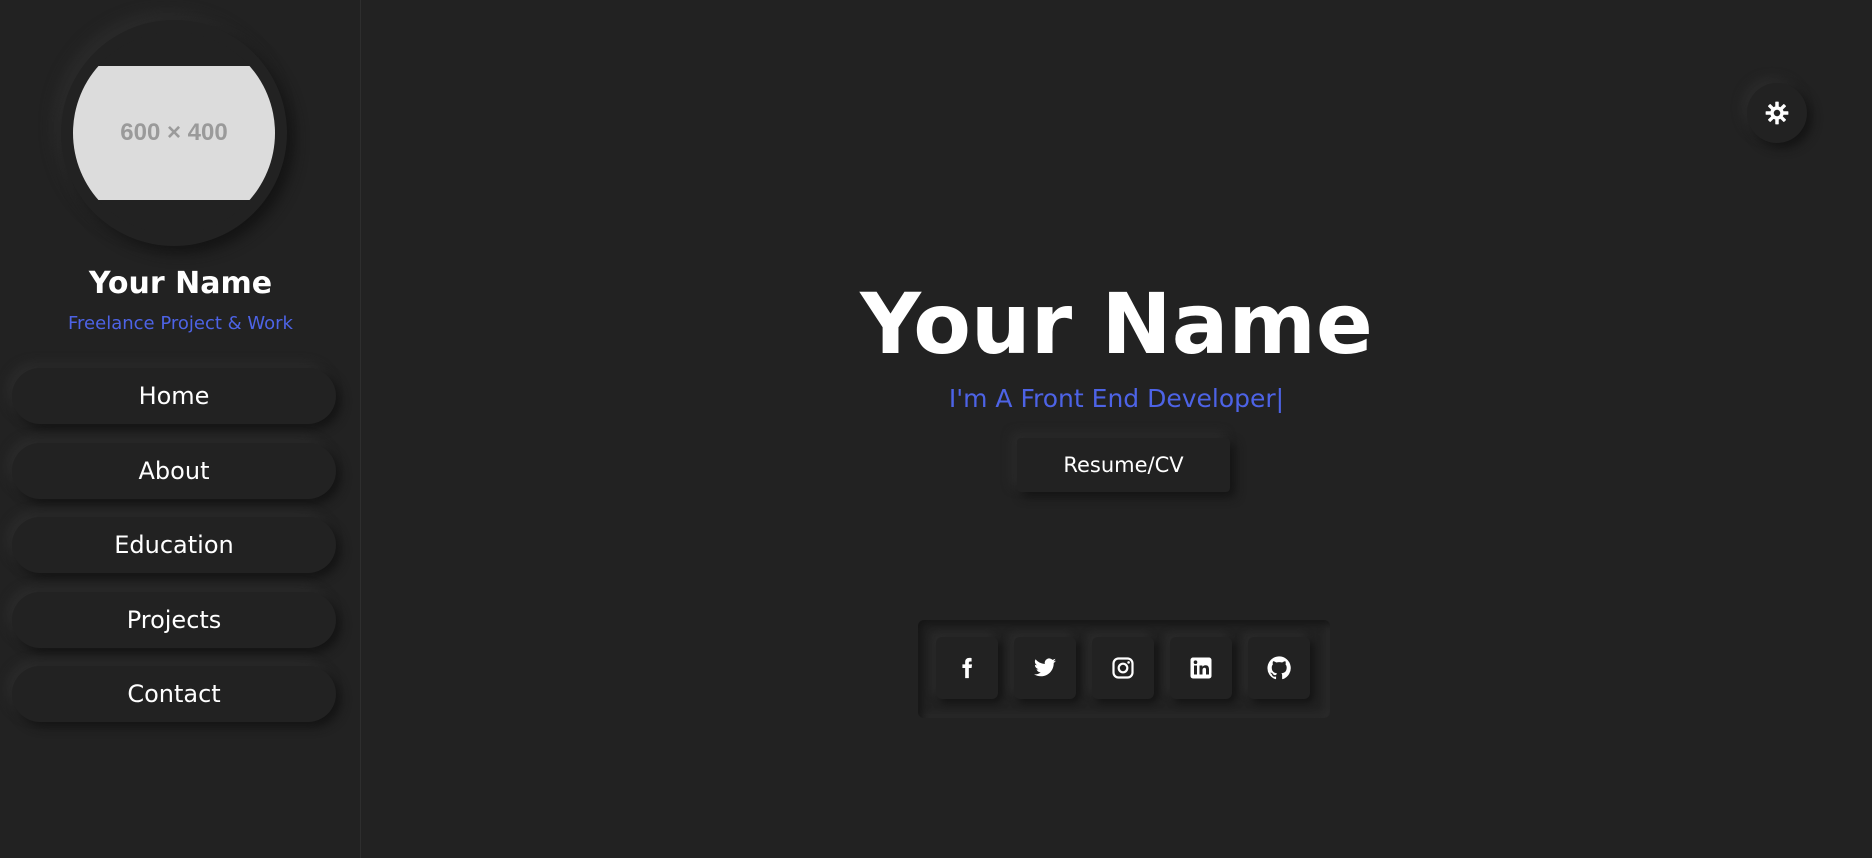  Describe the element at coordinates (174, 545) in the screenshot. I see `nav-item-education: Education` at that location.